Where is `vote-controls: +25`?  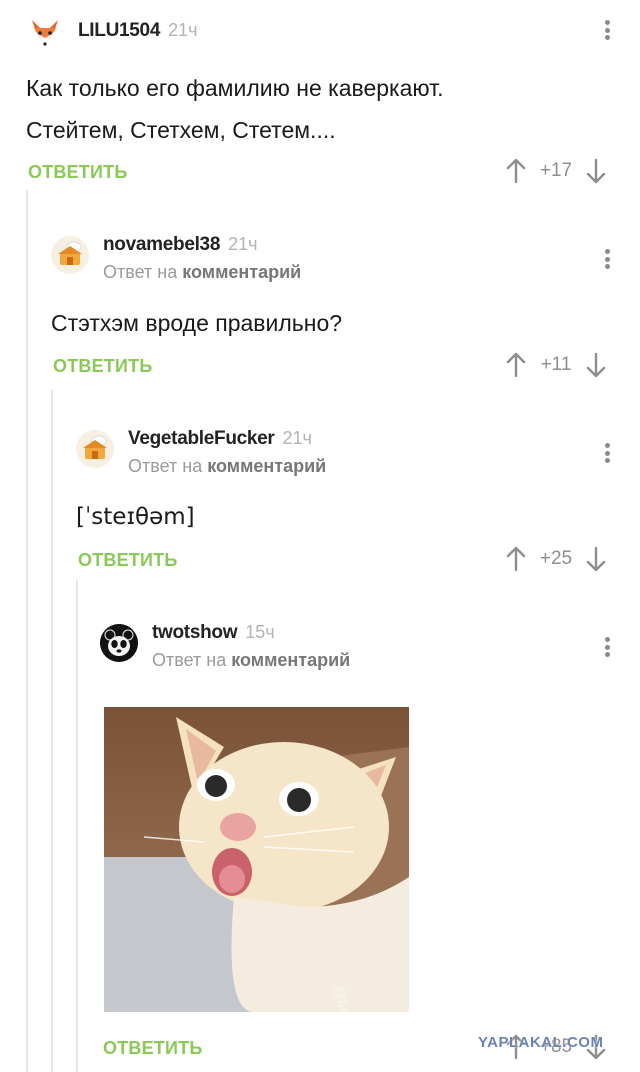
vote-controls: +25 is located at coordinates (556, 559).